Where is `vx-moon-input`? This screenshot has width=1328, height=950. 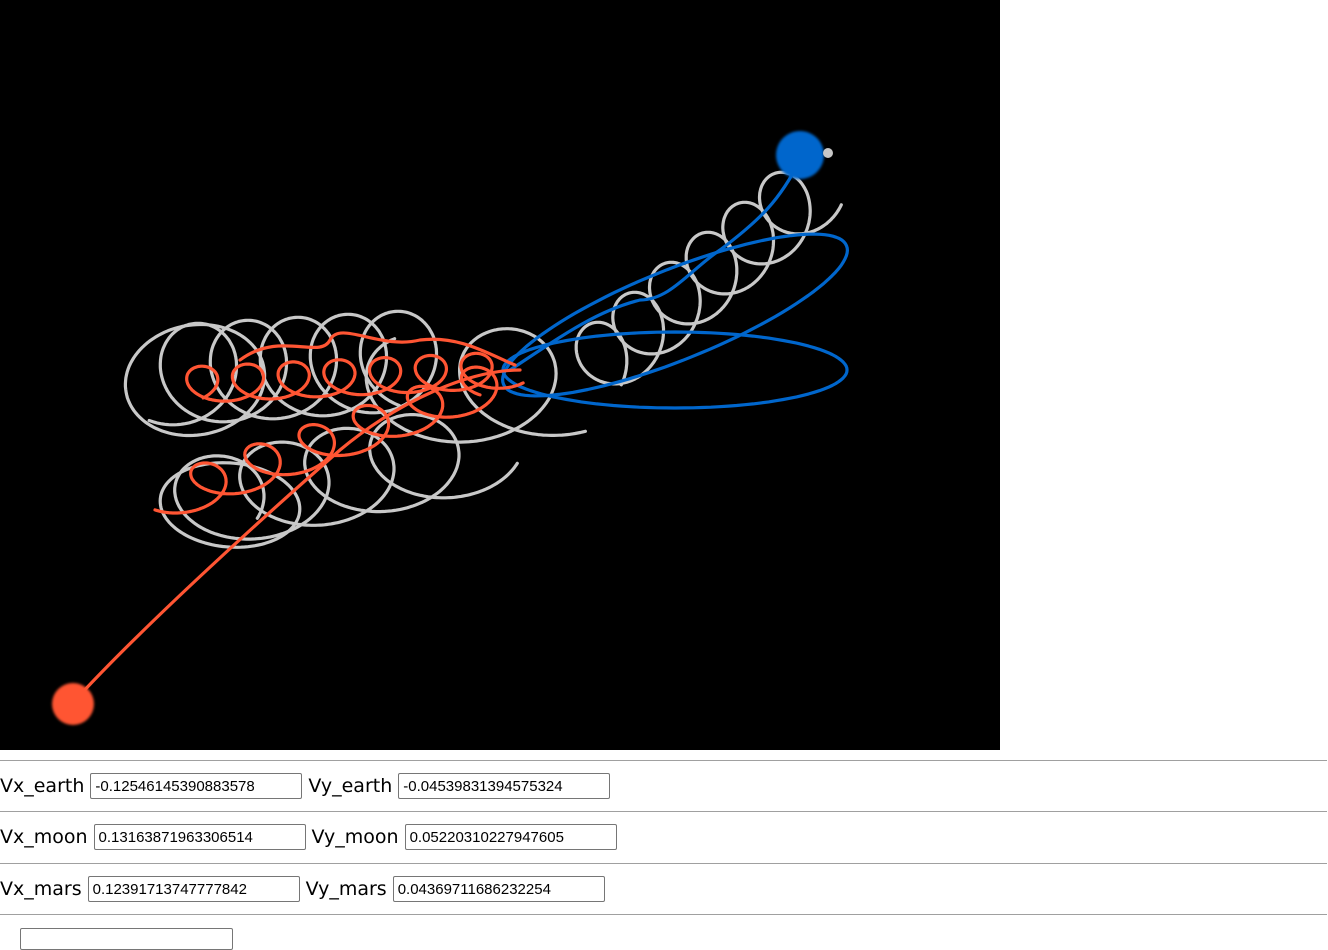
vx-moon-input is located at coordinates (199, 837).